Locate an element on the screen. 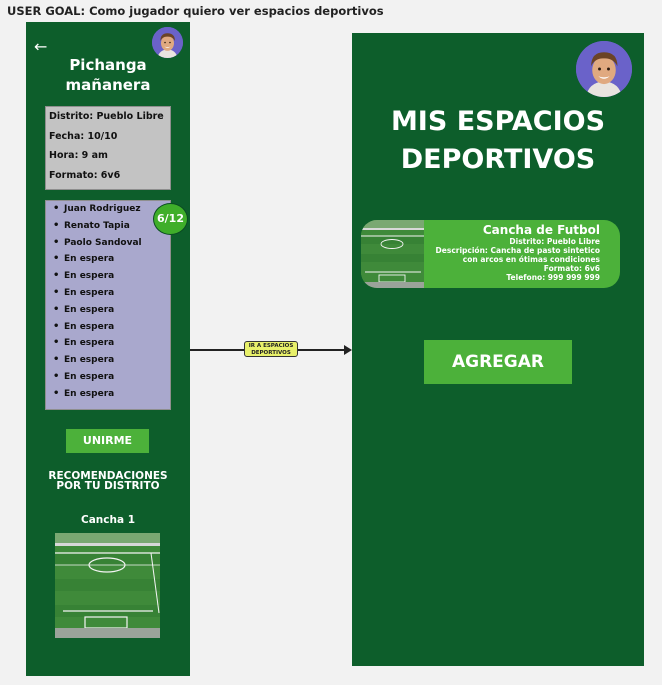  title-line-2: DEPORTIVOS is located at coordinates (498, 159).